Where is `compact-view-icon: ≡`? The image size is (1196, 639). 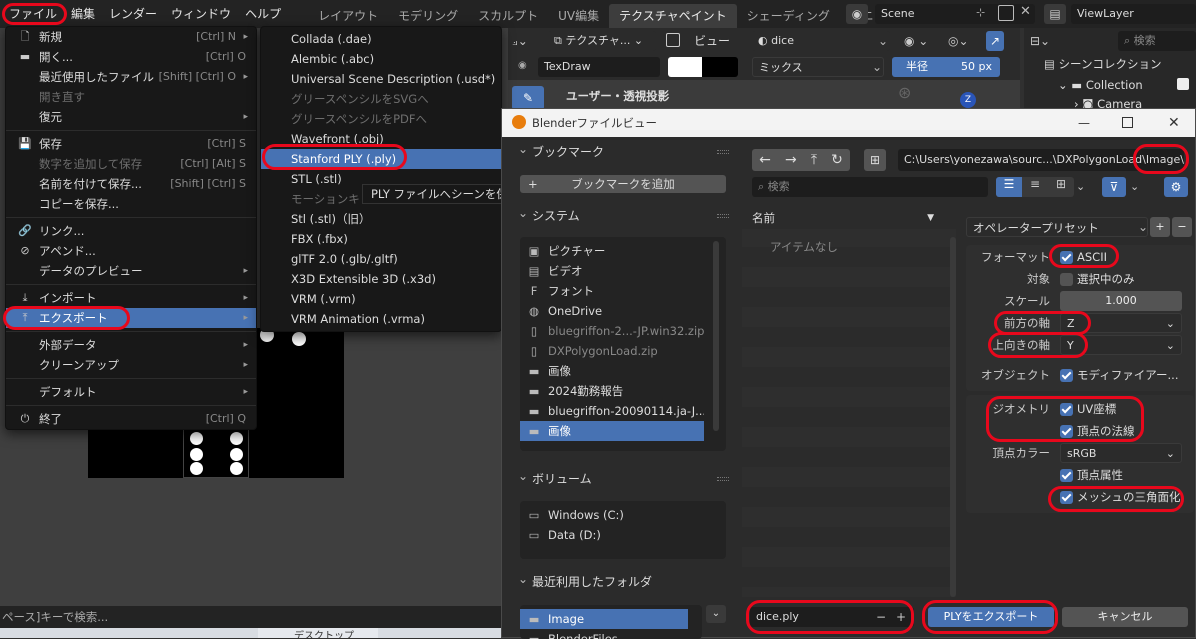
compact-view-icon: ≡ is located at coordinates (1035, 187).